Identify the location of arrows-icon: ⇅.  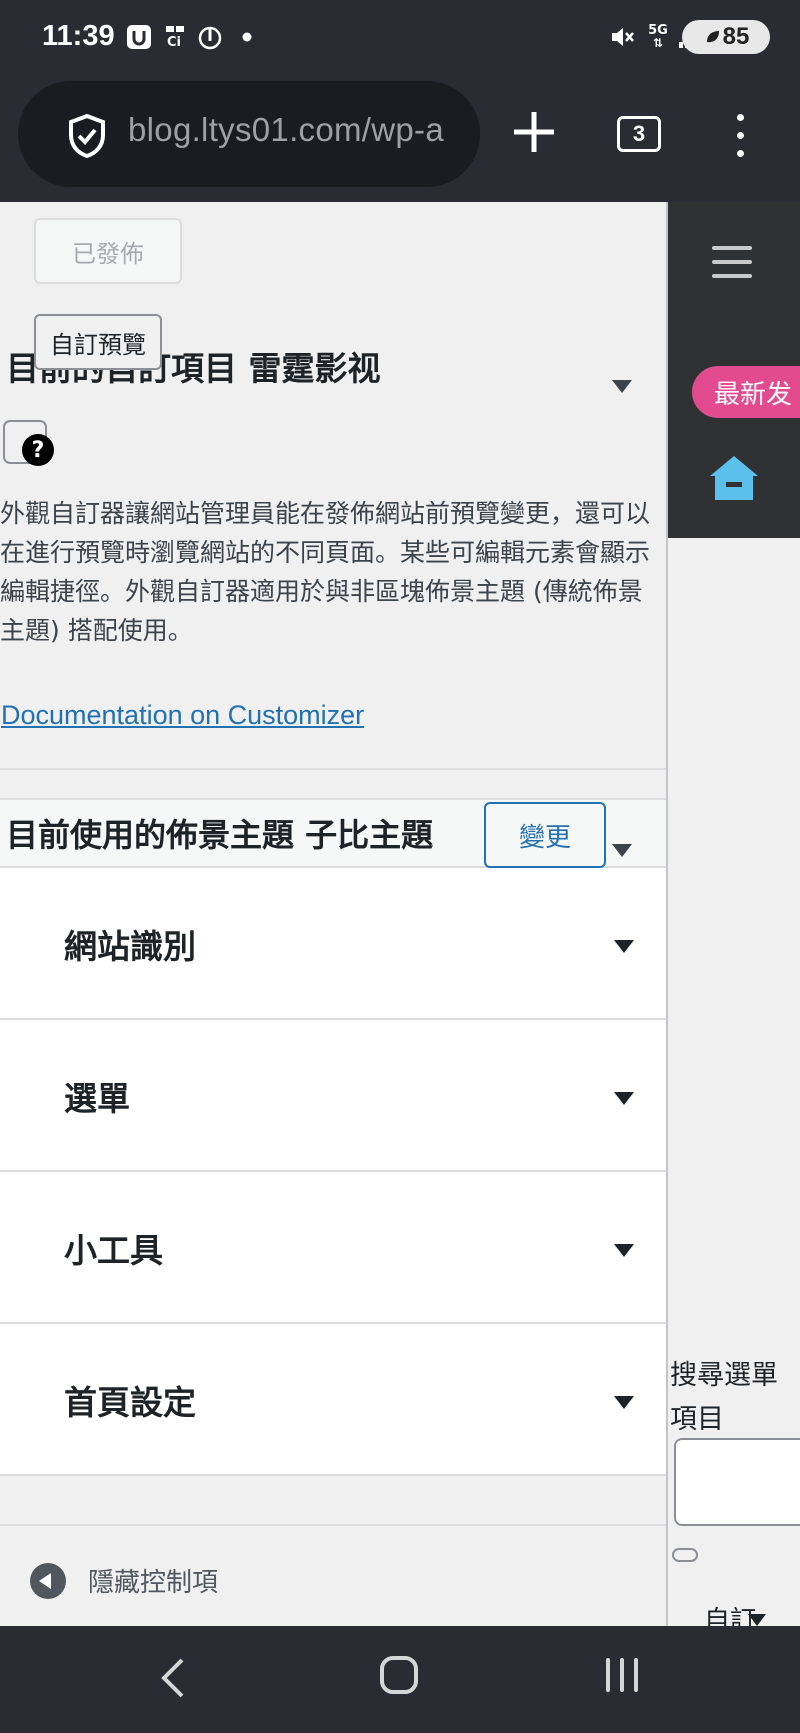
(658, 43).